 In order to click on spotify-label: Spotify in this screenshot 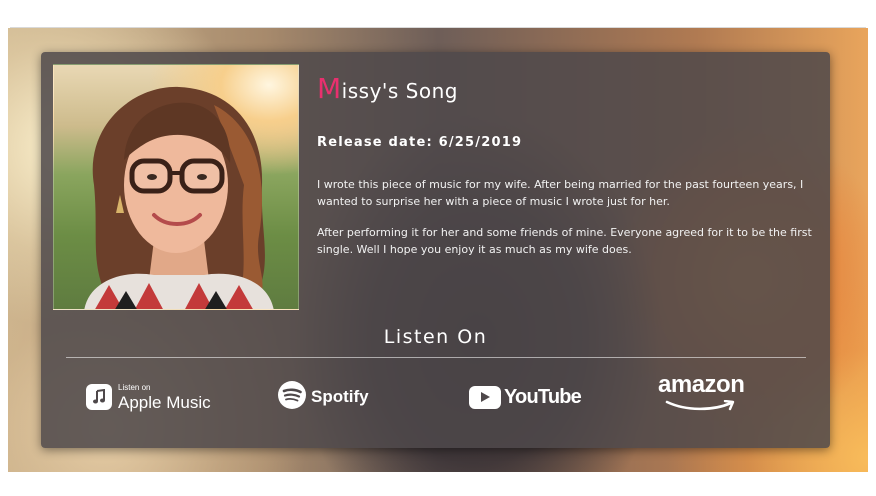, I will do `click(340, 396)`.